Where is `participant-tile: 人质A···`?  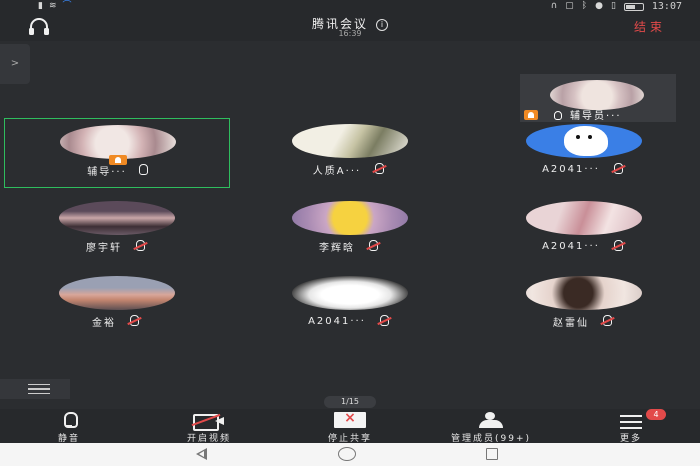 participant-tile: 人质A··· is located at coordinates (350, 153).